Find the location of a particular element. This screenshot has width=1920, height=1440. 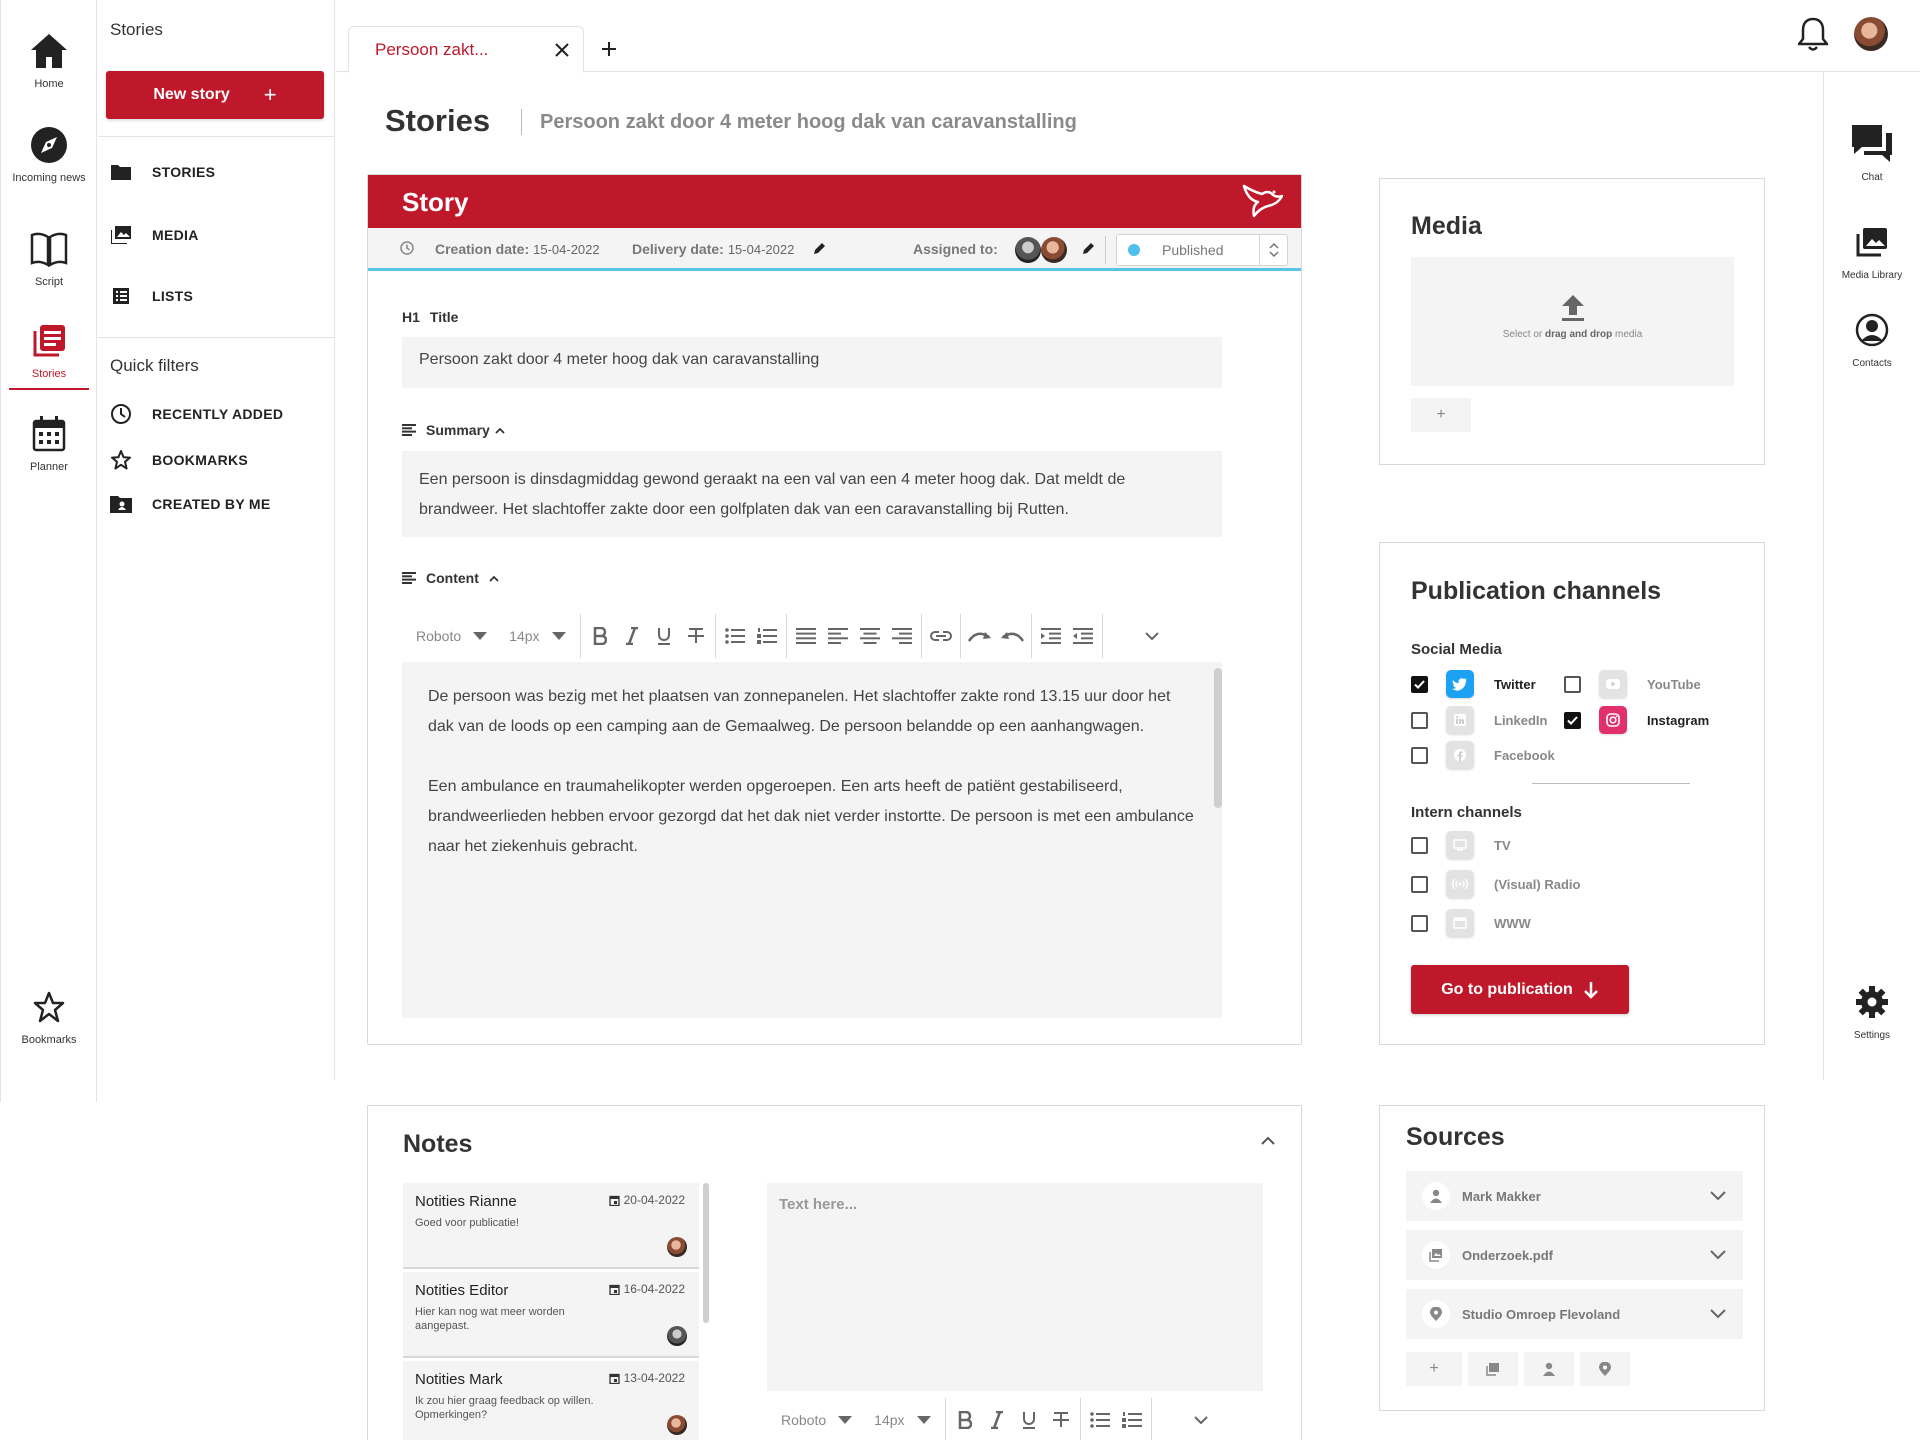

align-right-icon is located at coordinates (902, 636).